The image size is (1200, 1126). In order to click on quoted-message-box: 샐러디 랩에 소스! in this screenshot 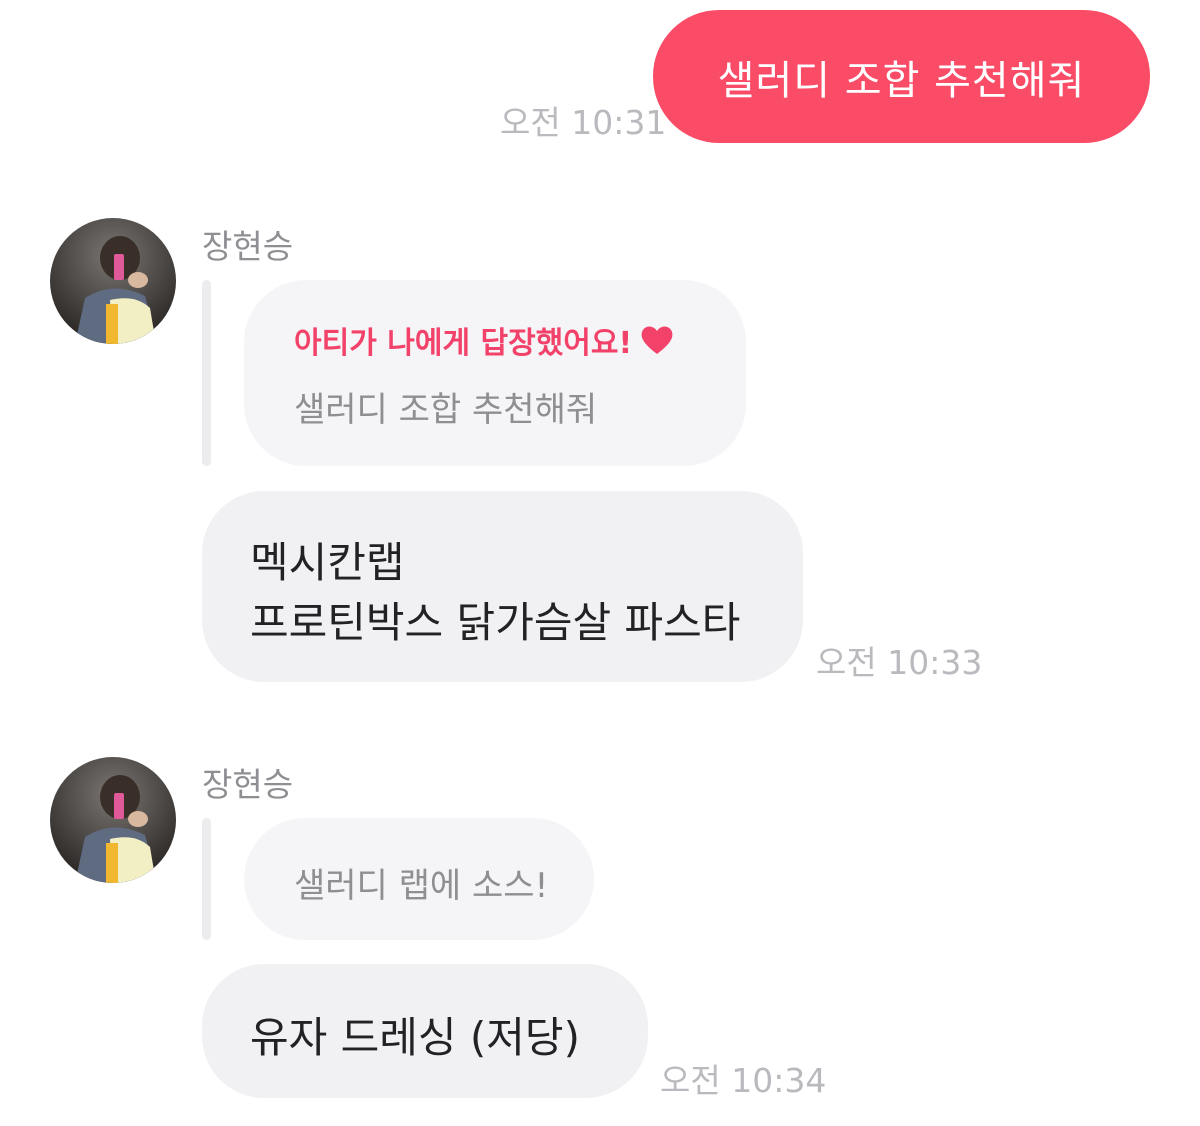, I will do `click(419, 879)`.